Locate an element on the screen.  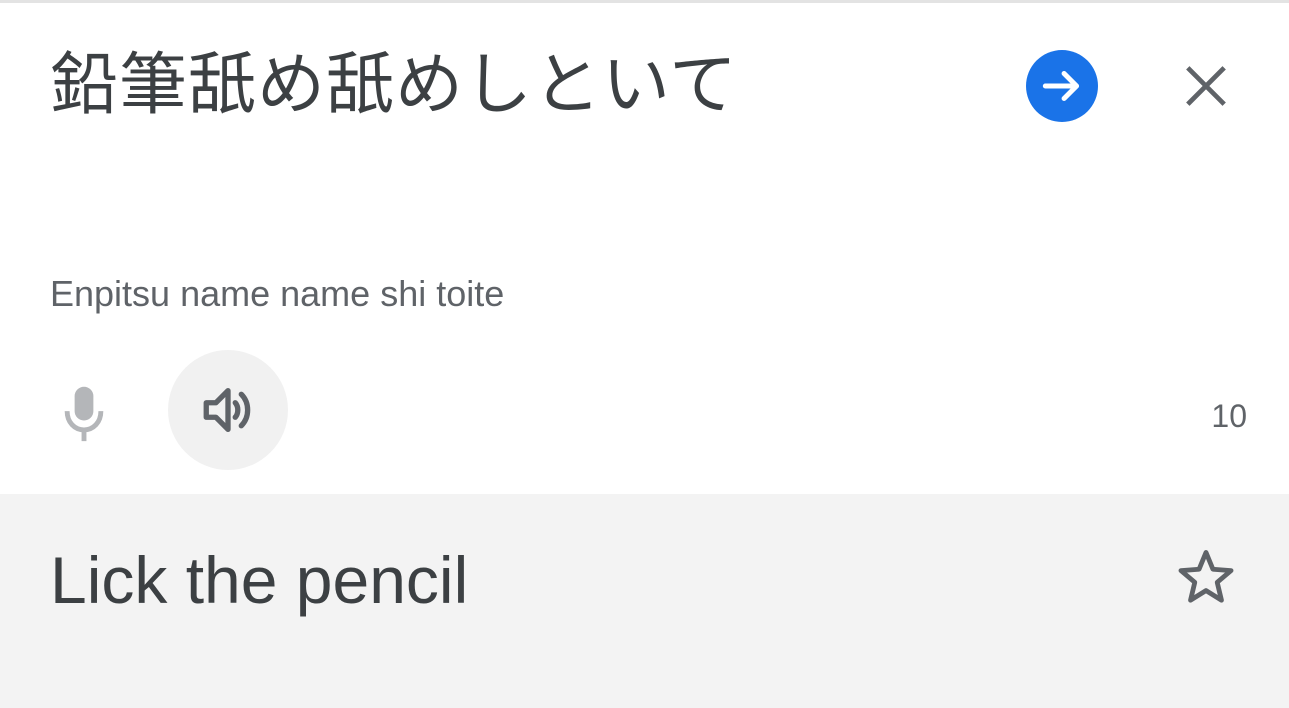
star-outline-icon is located at coordinates (1206, 576).